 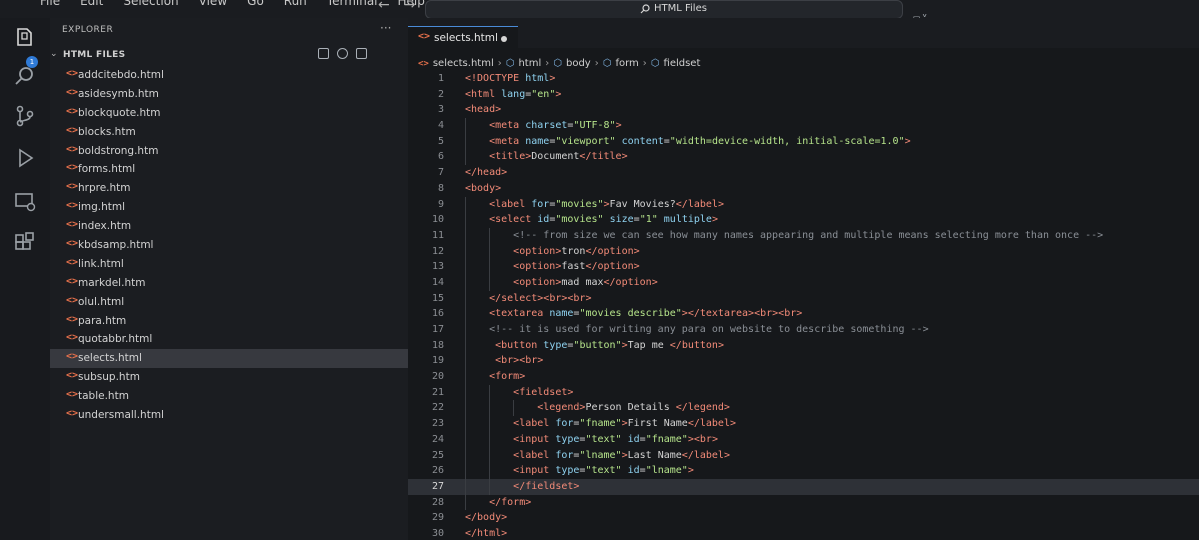 I want to click on line-number: 18, so click(x=437, y=345).